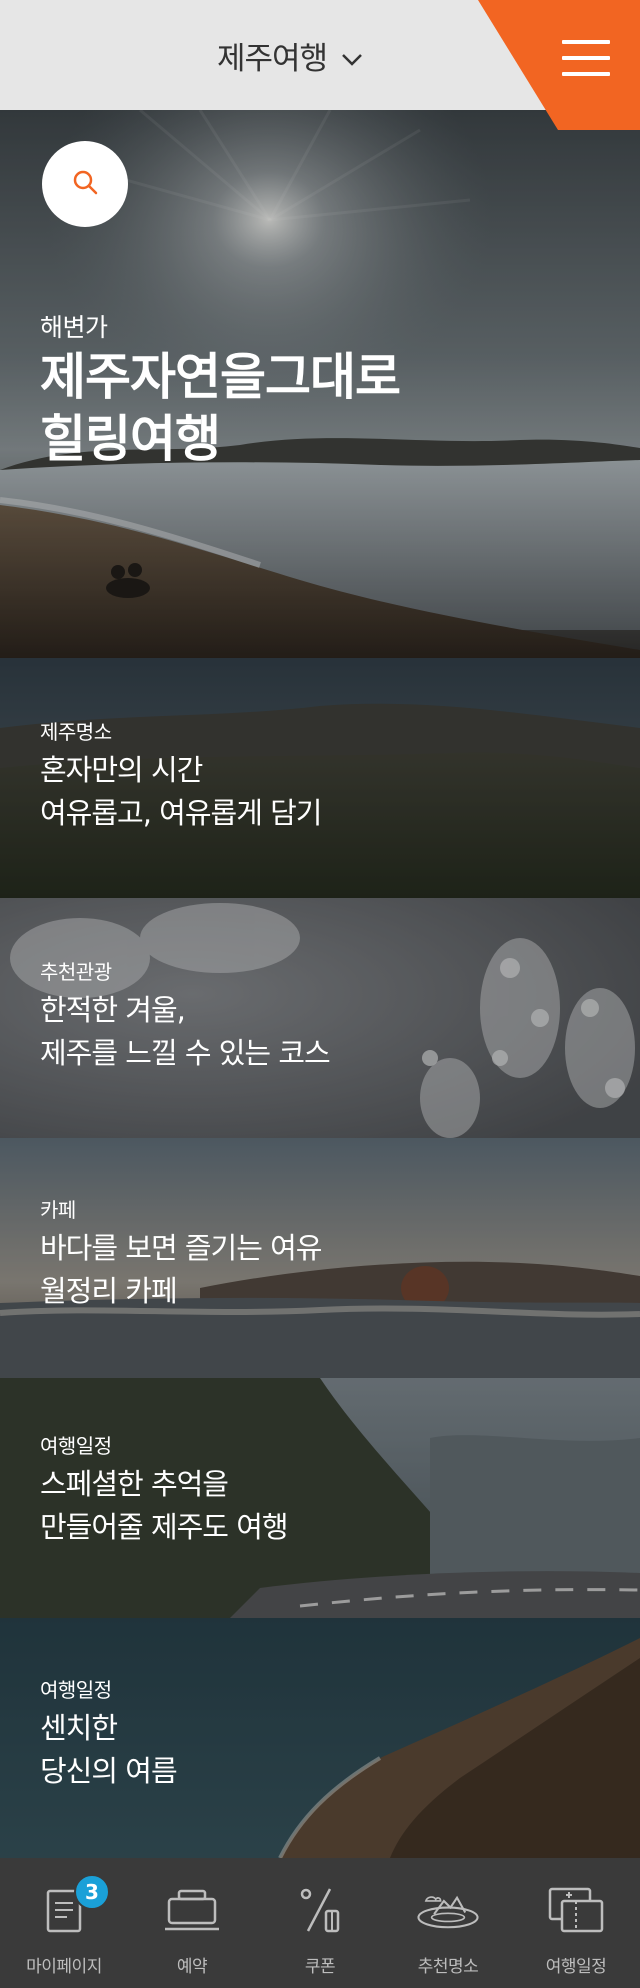  Describe the element at coordinates (134, 1484) in the screenshot. I see `card-title-line1: 스페셜한 추억을` at that location.